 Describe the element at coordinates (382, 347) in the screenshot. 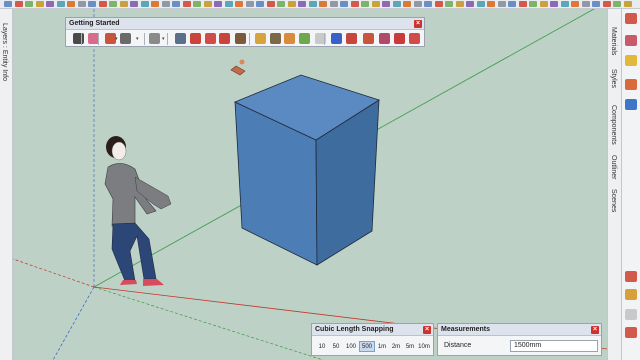

I see `snap-value-1m: 1m` at that location.